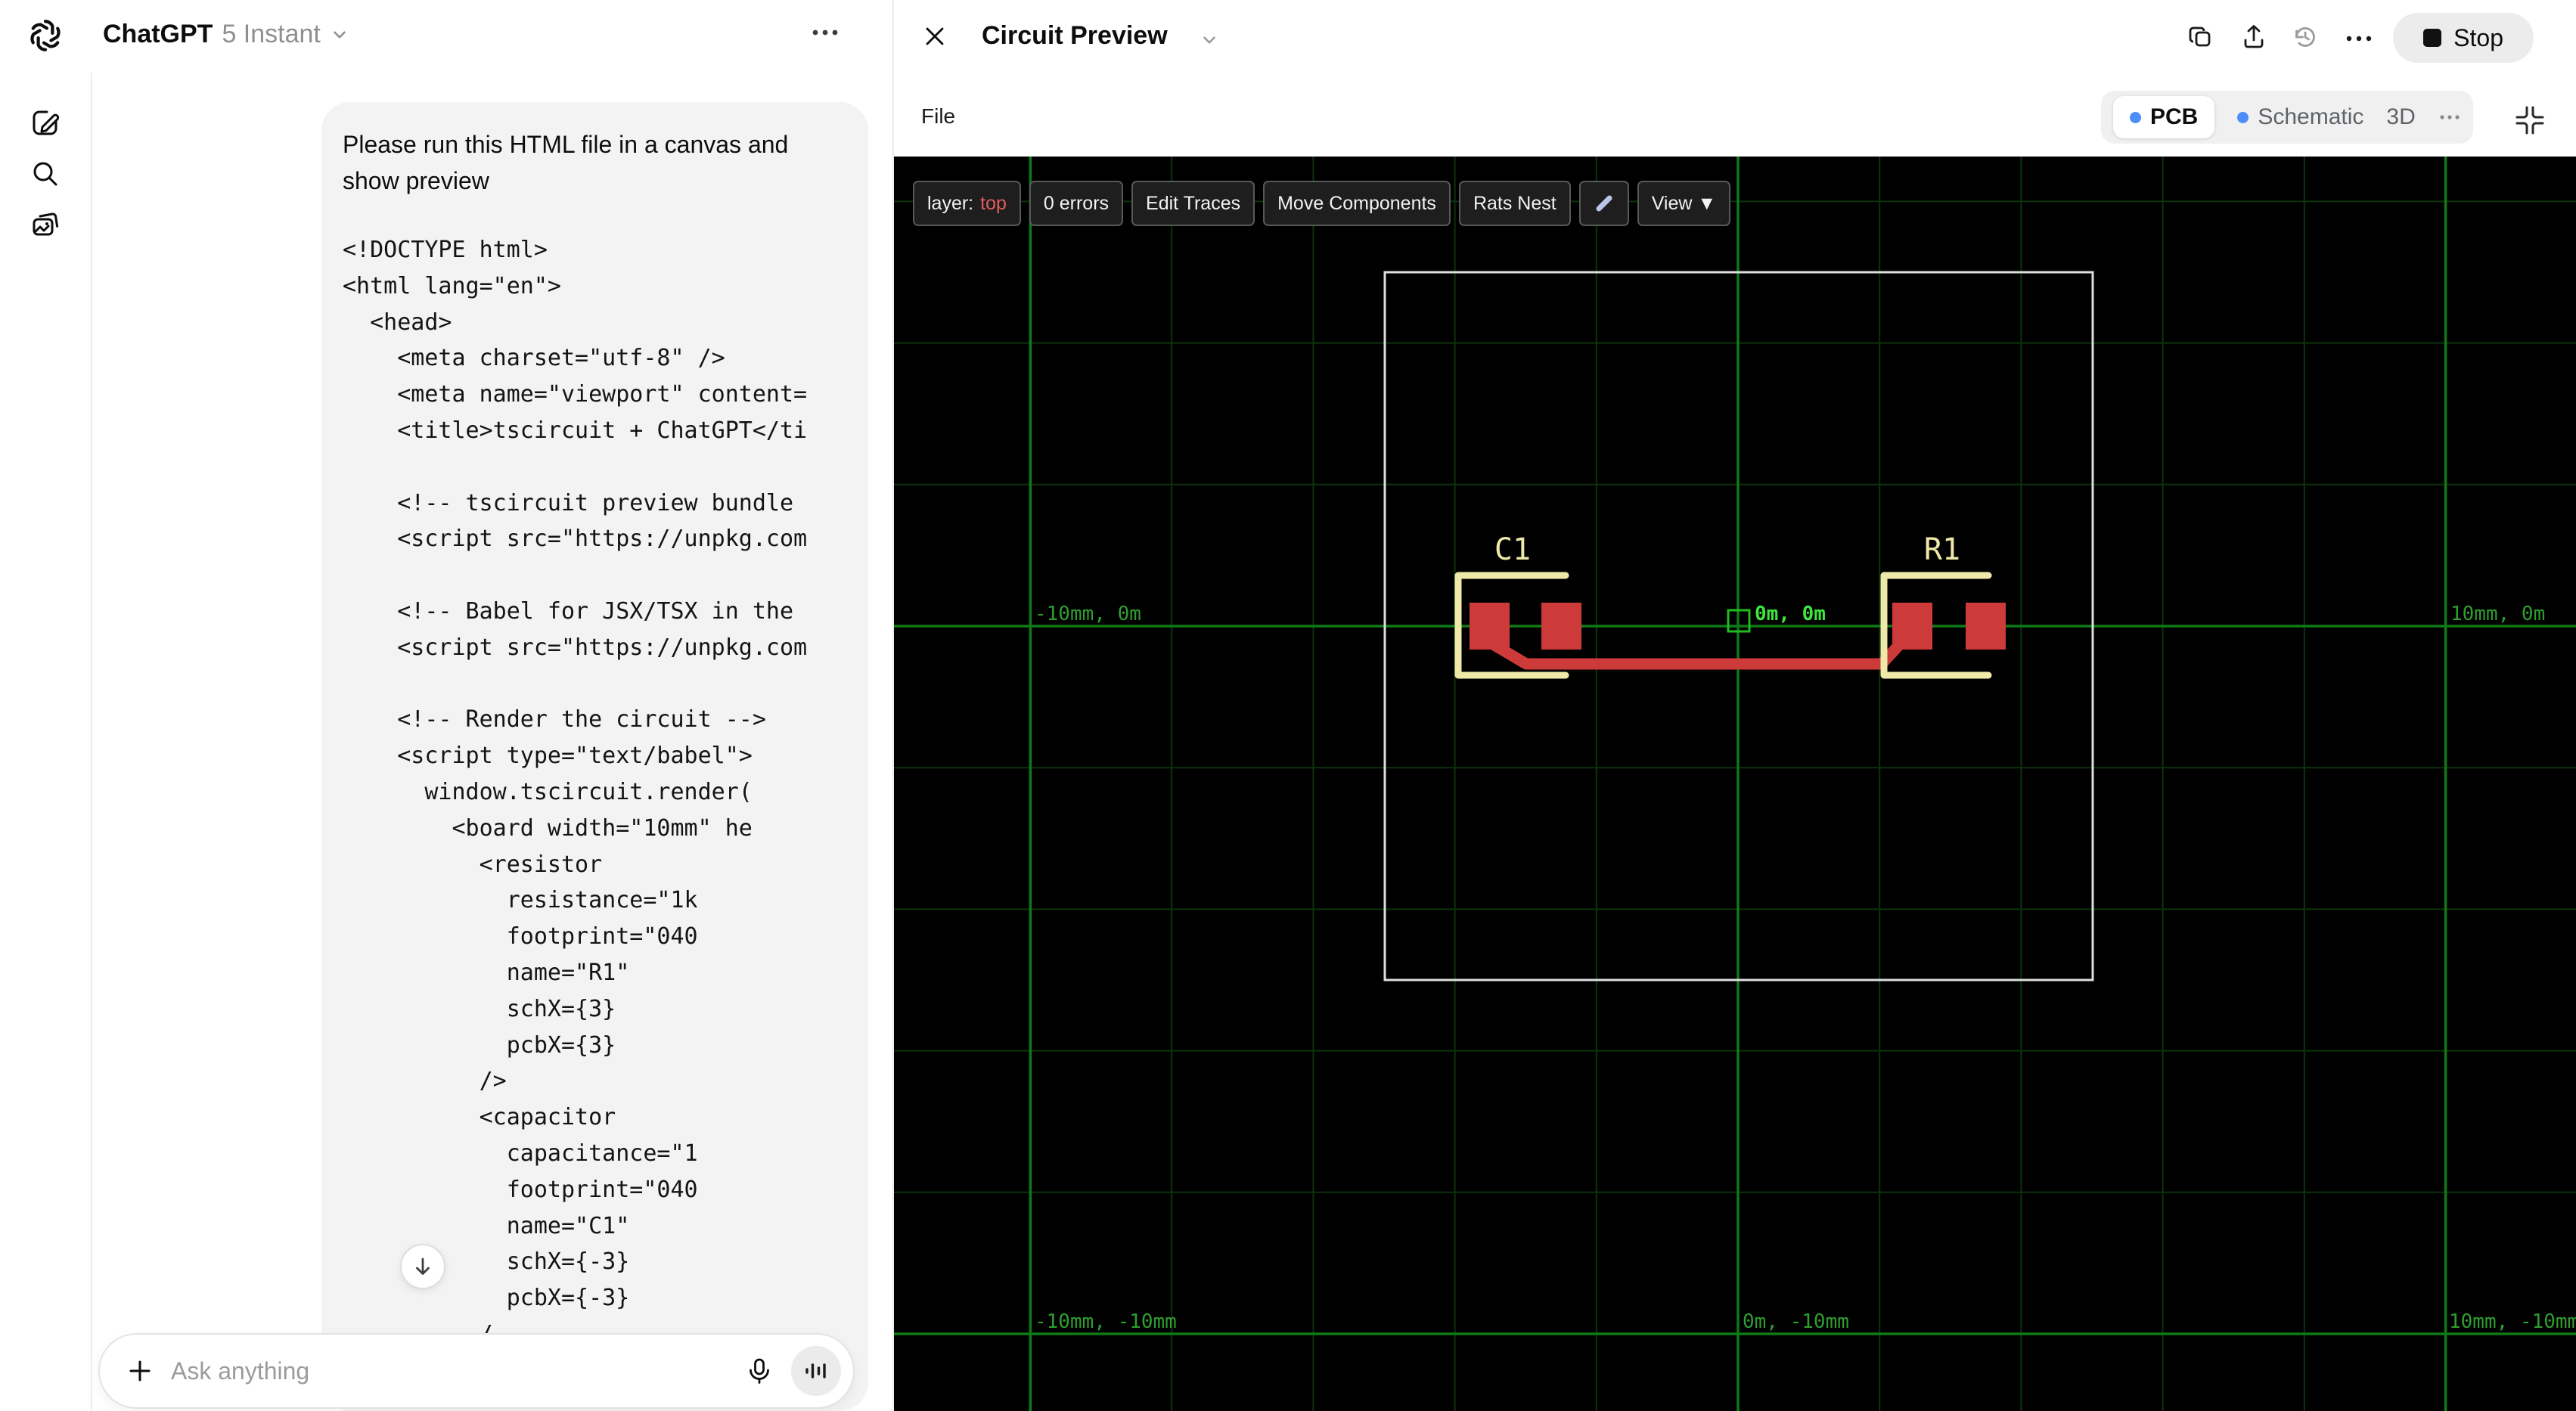 The image size is (2576, 1411). I want to click on canvas-header: Circuit Preview Stop, so click(1735, 38).